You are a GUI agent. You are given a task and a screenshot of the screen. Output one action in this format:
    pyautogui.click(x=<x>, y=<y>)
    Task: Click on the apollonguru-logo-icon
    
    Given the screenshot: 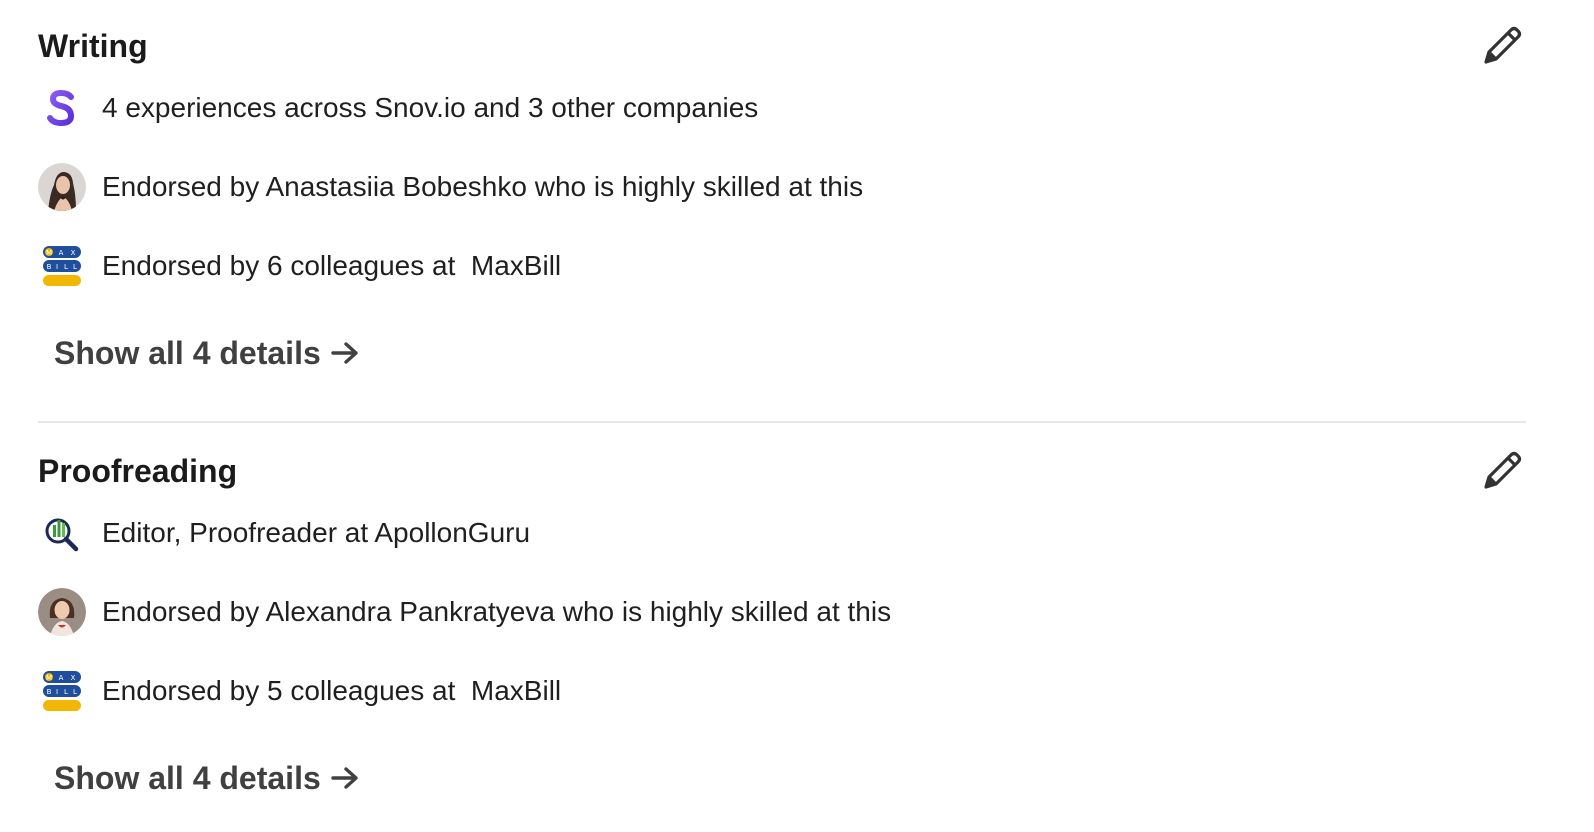 What is the action you would take?
    pyautogui.click(x=62, y=533)
    